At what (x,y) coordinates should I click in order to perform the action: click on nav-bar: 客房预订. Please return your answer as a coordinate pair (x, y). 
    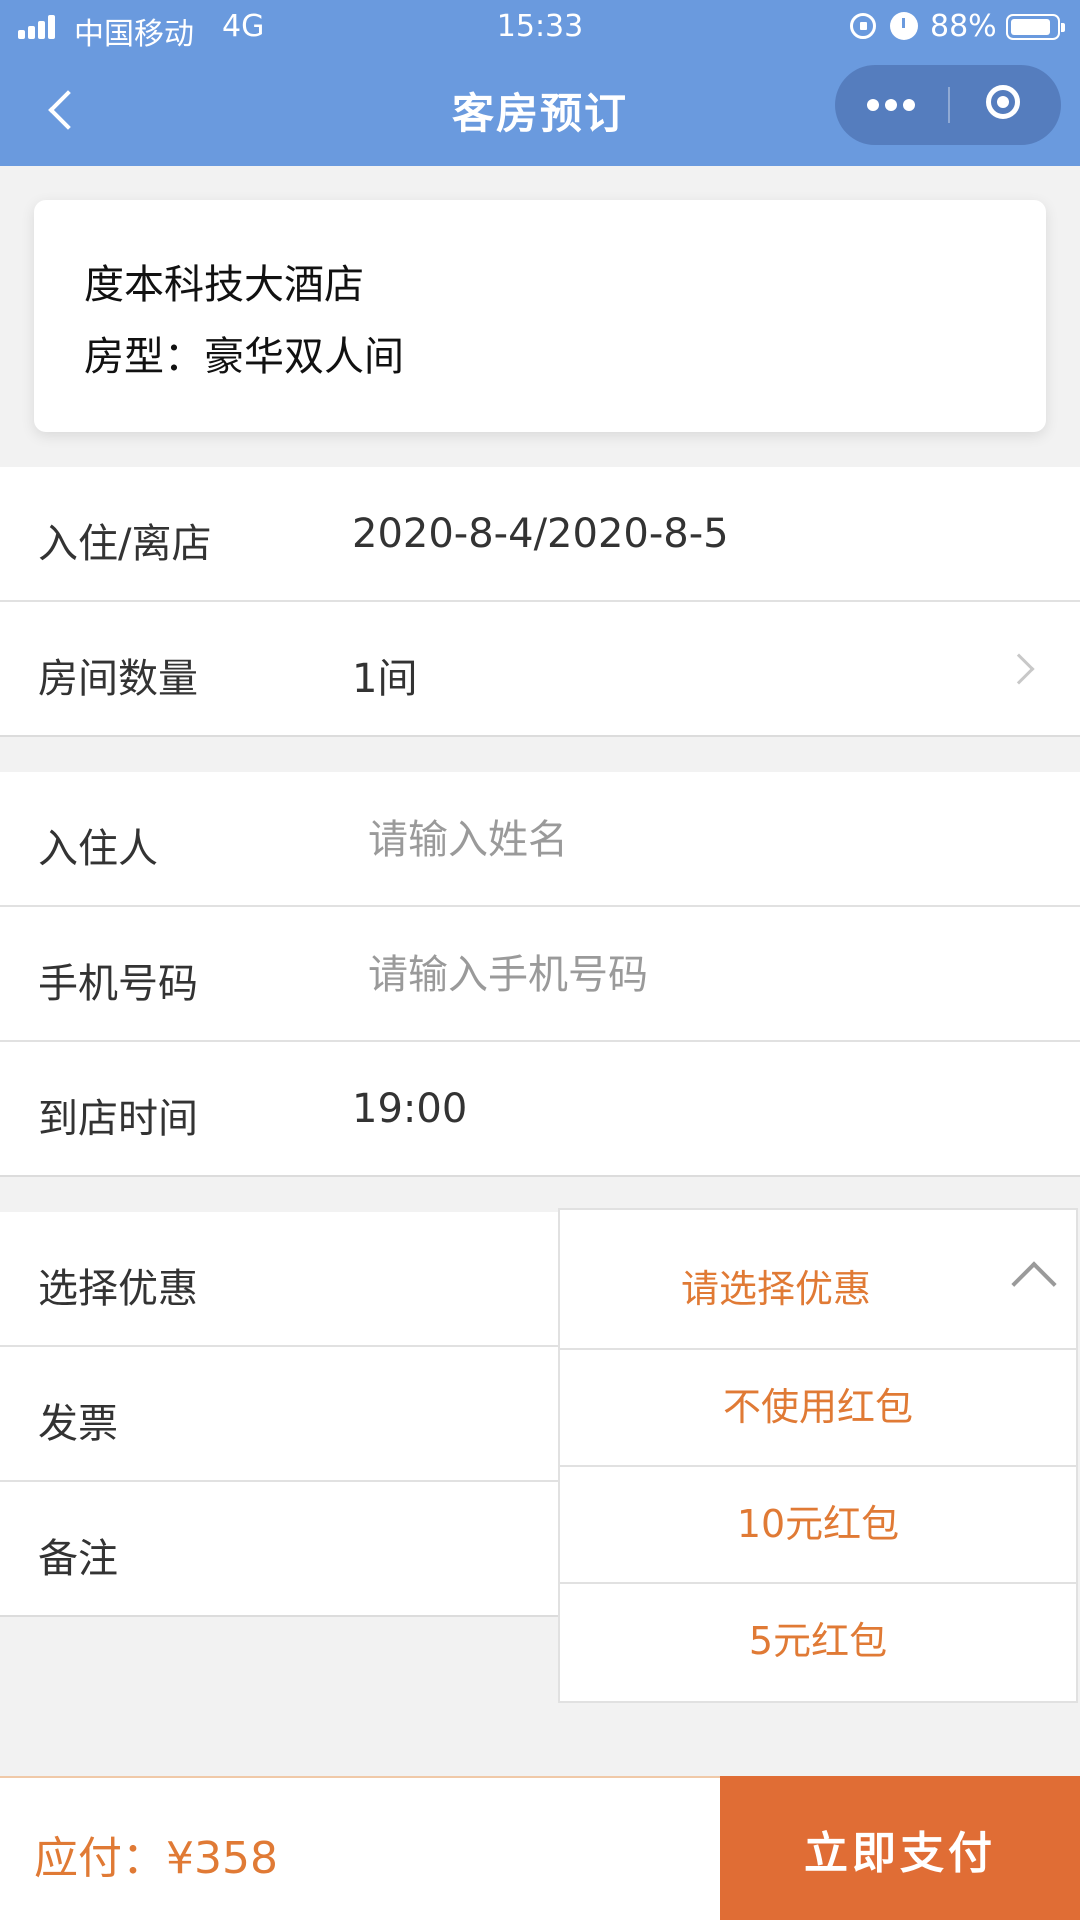
    Looking at the image, I should click on (540, 110).